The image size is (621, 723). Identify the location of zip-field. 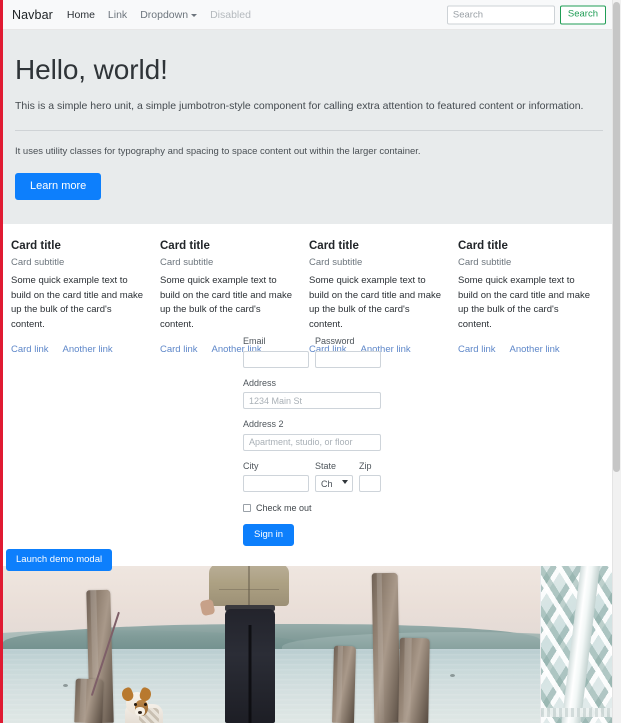
(370, 483).